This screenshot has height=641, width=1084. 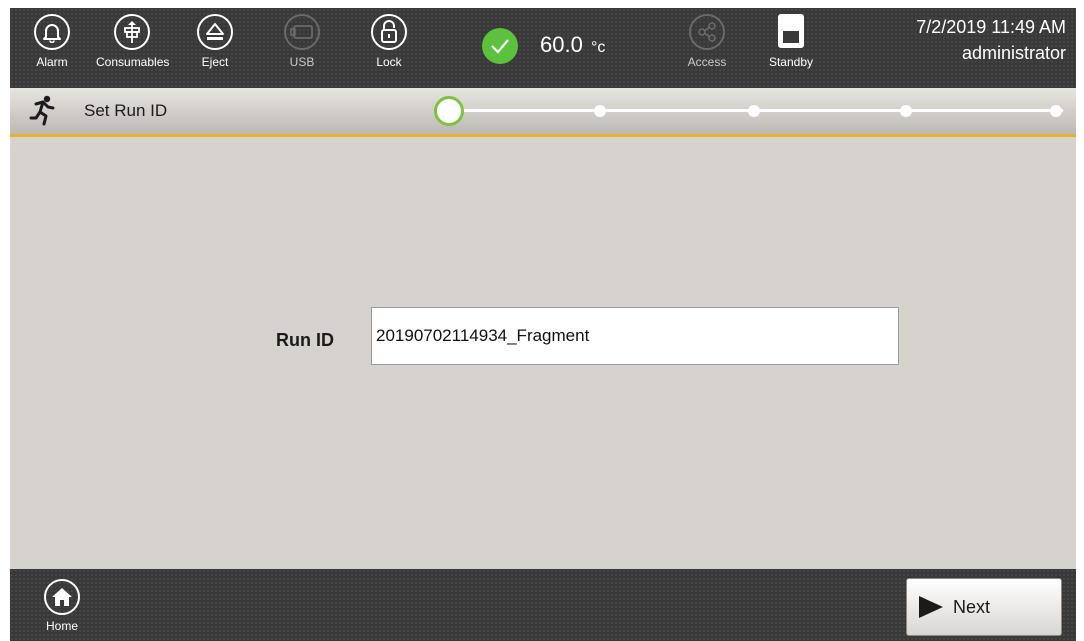 What do you see at coordinates (543, 605) in the screenshot?
I see `bottom-nav-bar: Home Next` at bounding box center [543, 605].